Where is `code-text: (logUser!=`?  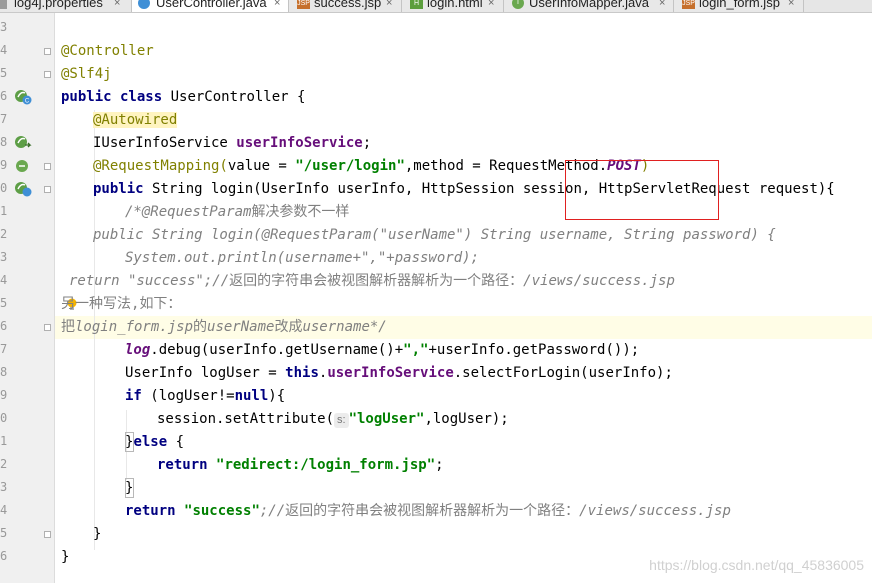
code-text: (logUser!= is located at coordinates (188, 396).